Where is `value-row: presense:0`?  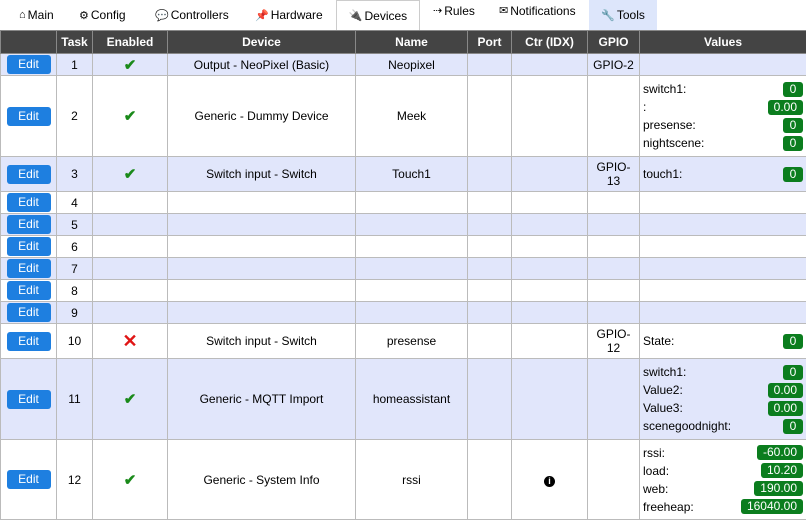 value-row: presense:0 is located at coordinates (723, 125).